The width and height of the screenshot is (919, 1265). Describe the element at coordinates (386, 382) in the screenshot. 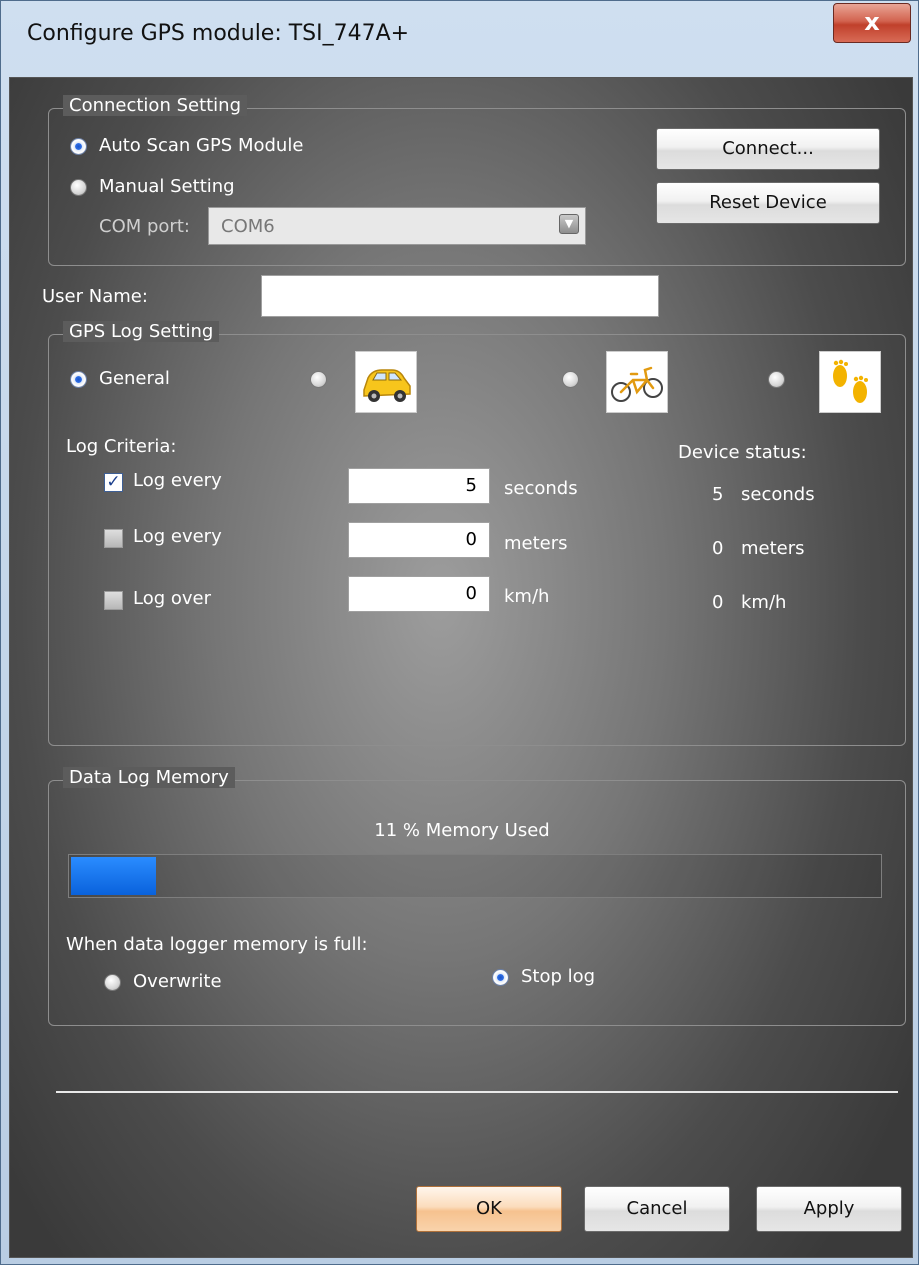

I see `car-icon` at that location.